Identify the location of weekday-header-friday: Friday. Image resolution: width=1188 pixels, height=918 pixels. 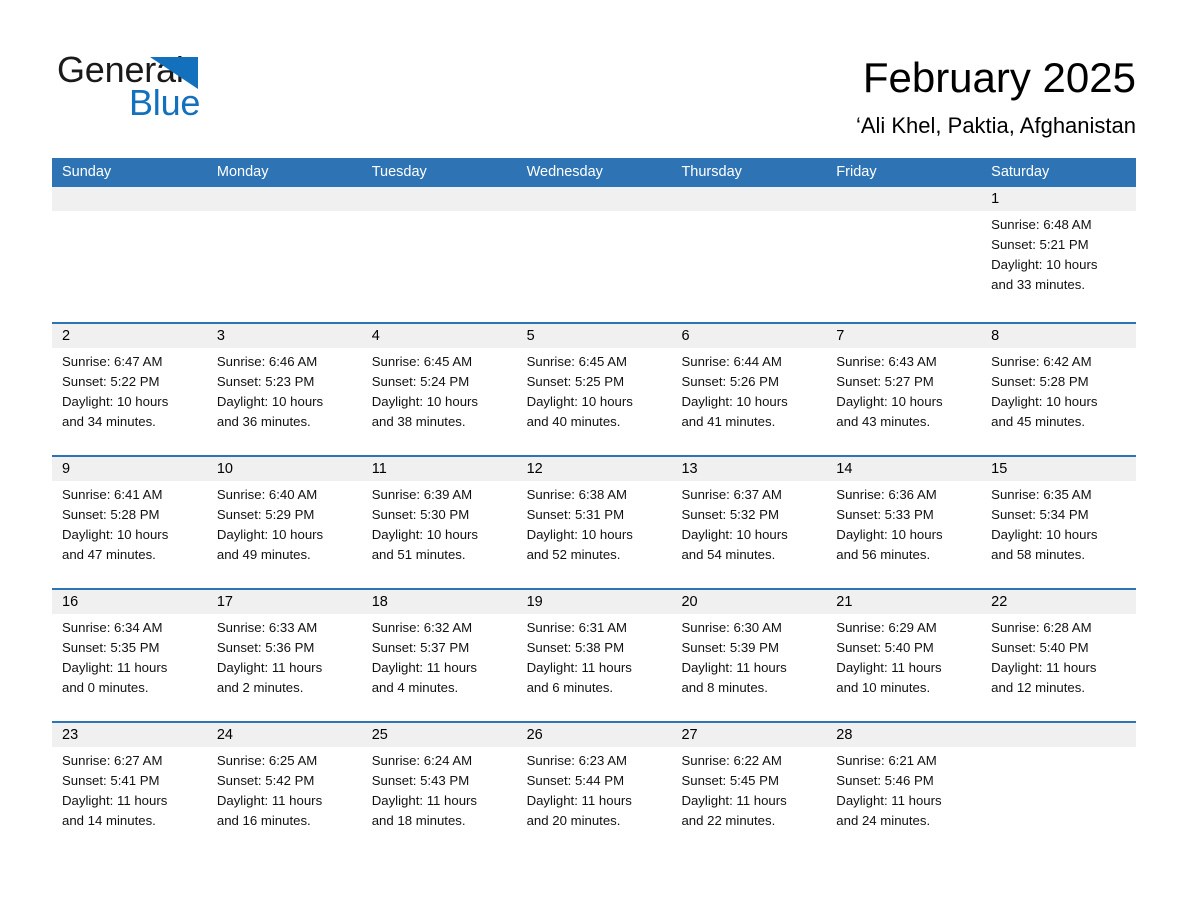
(856, 172).